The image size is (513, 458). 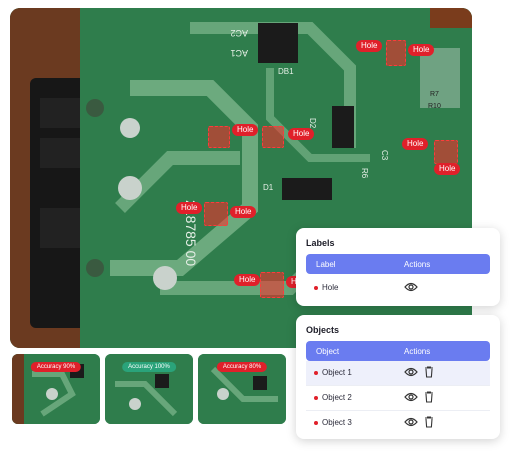 I want to click on accuracy-badge: Accuracy 80%, so click(x=242, y=367).